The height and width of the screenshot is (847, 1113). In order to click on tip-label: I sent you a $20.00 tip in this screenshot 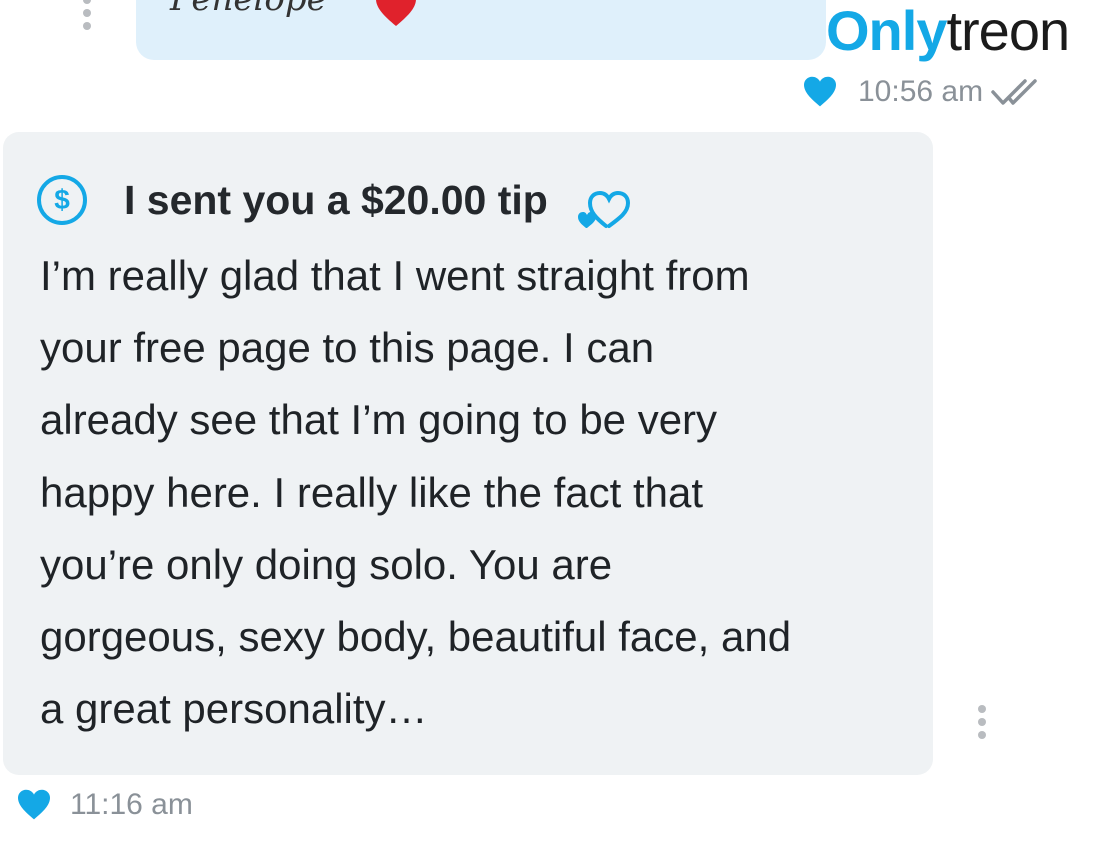, I will do `click(336, 199)`.